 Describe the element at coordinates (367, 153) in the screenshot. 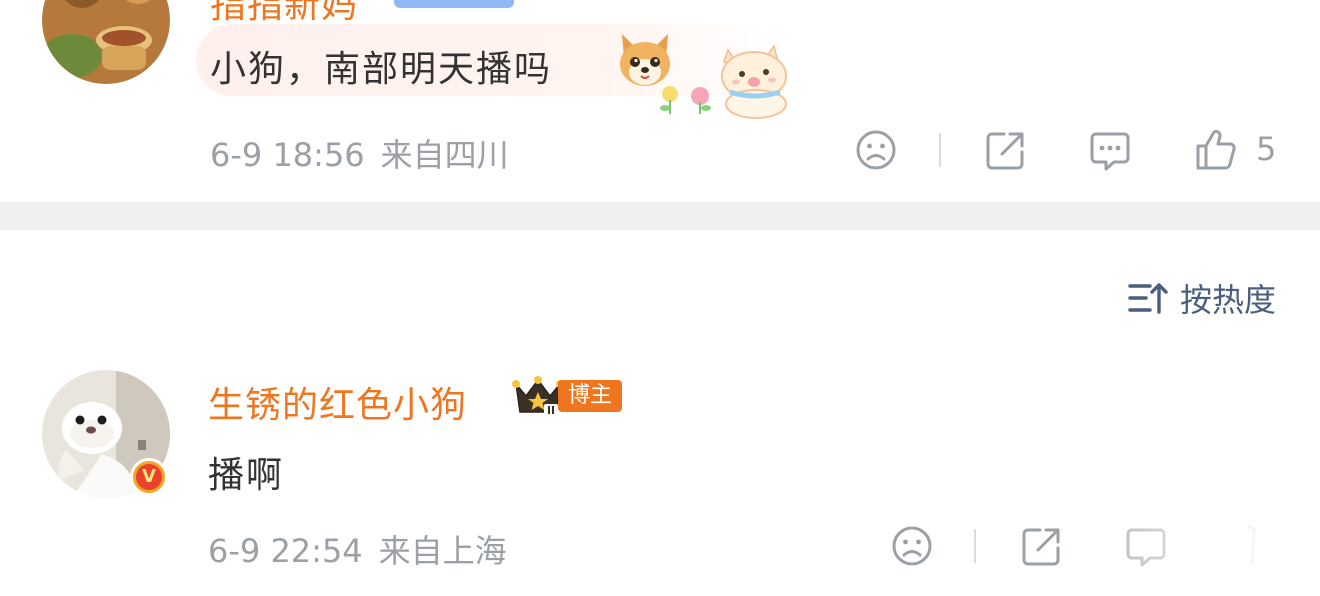

I see `comment-meta: 6-9 18:56 来自四川` at that location.